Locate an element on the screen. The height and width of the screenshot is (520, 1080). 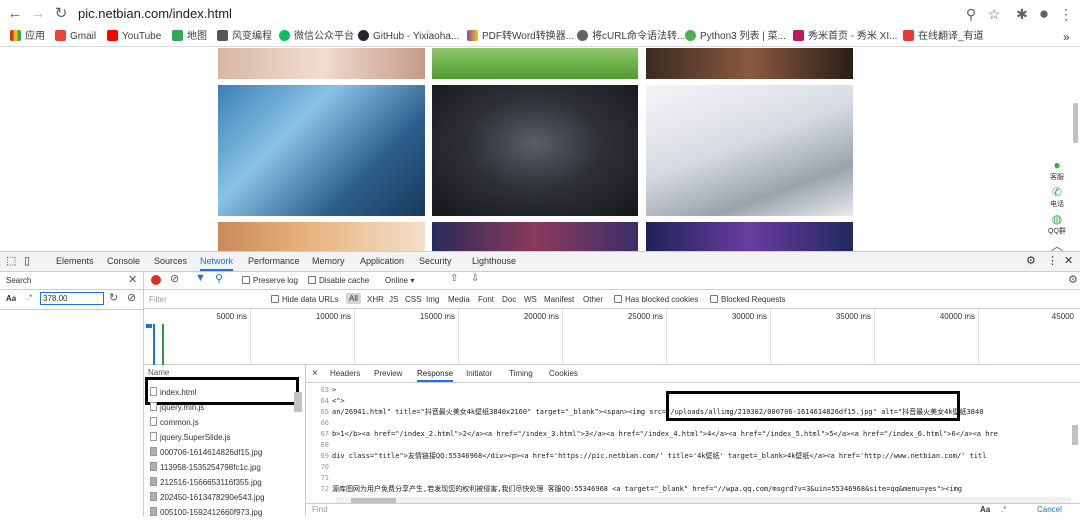
filter-type-img: Img is located at coordinates (432, 299).